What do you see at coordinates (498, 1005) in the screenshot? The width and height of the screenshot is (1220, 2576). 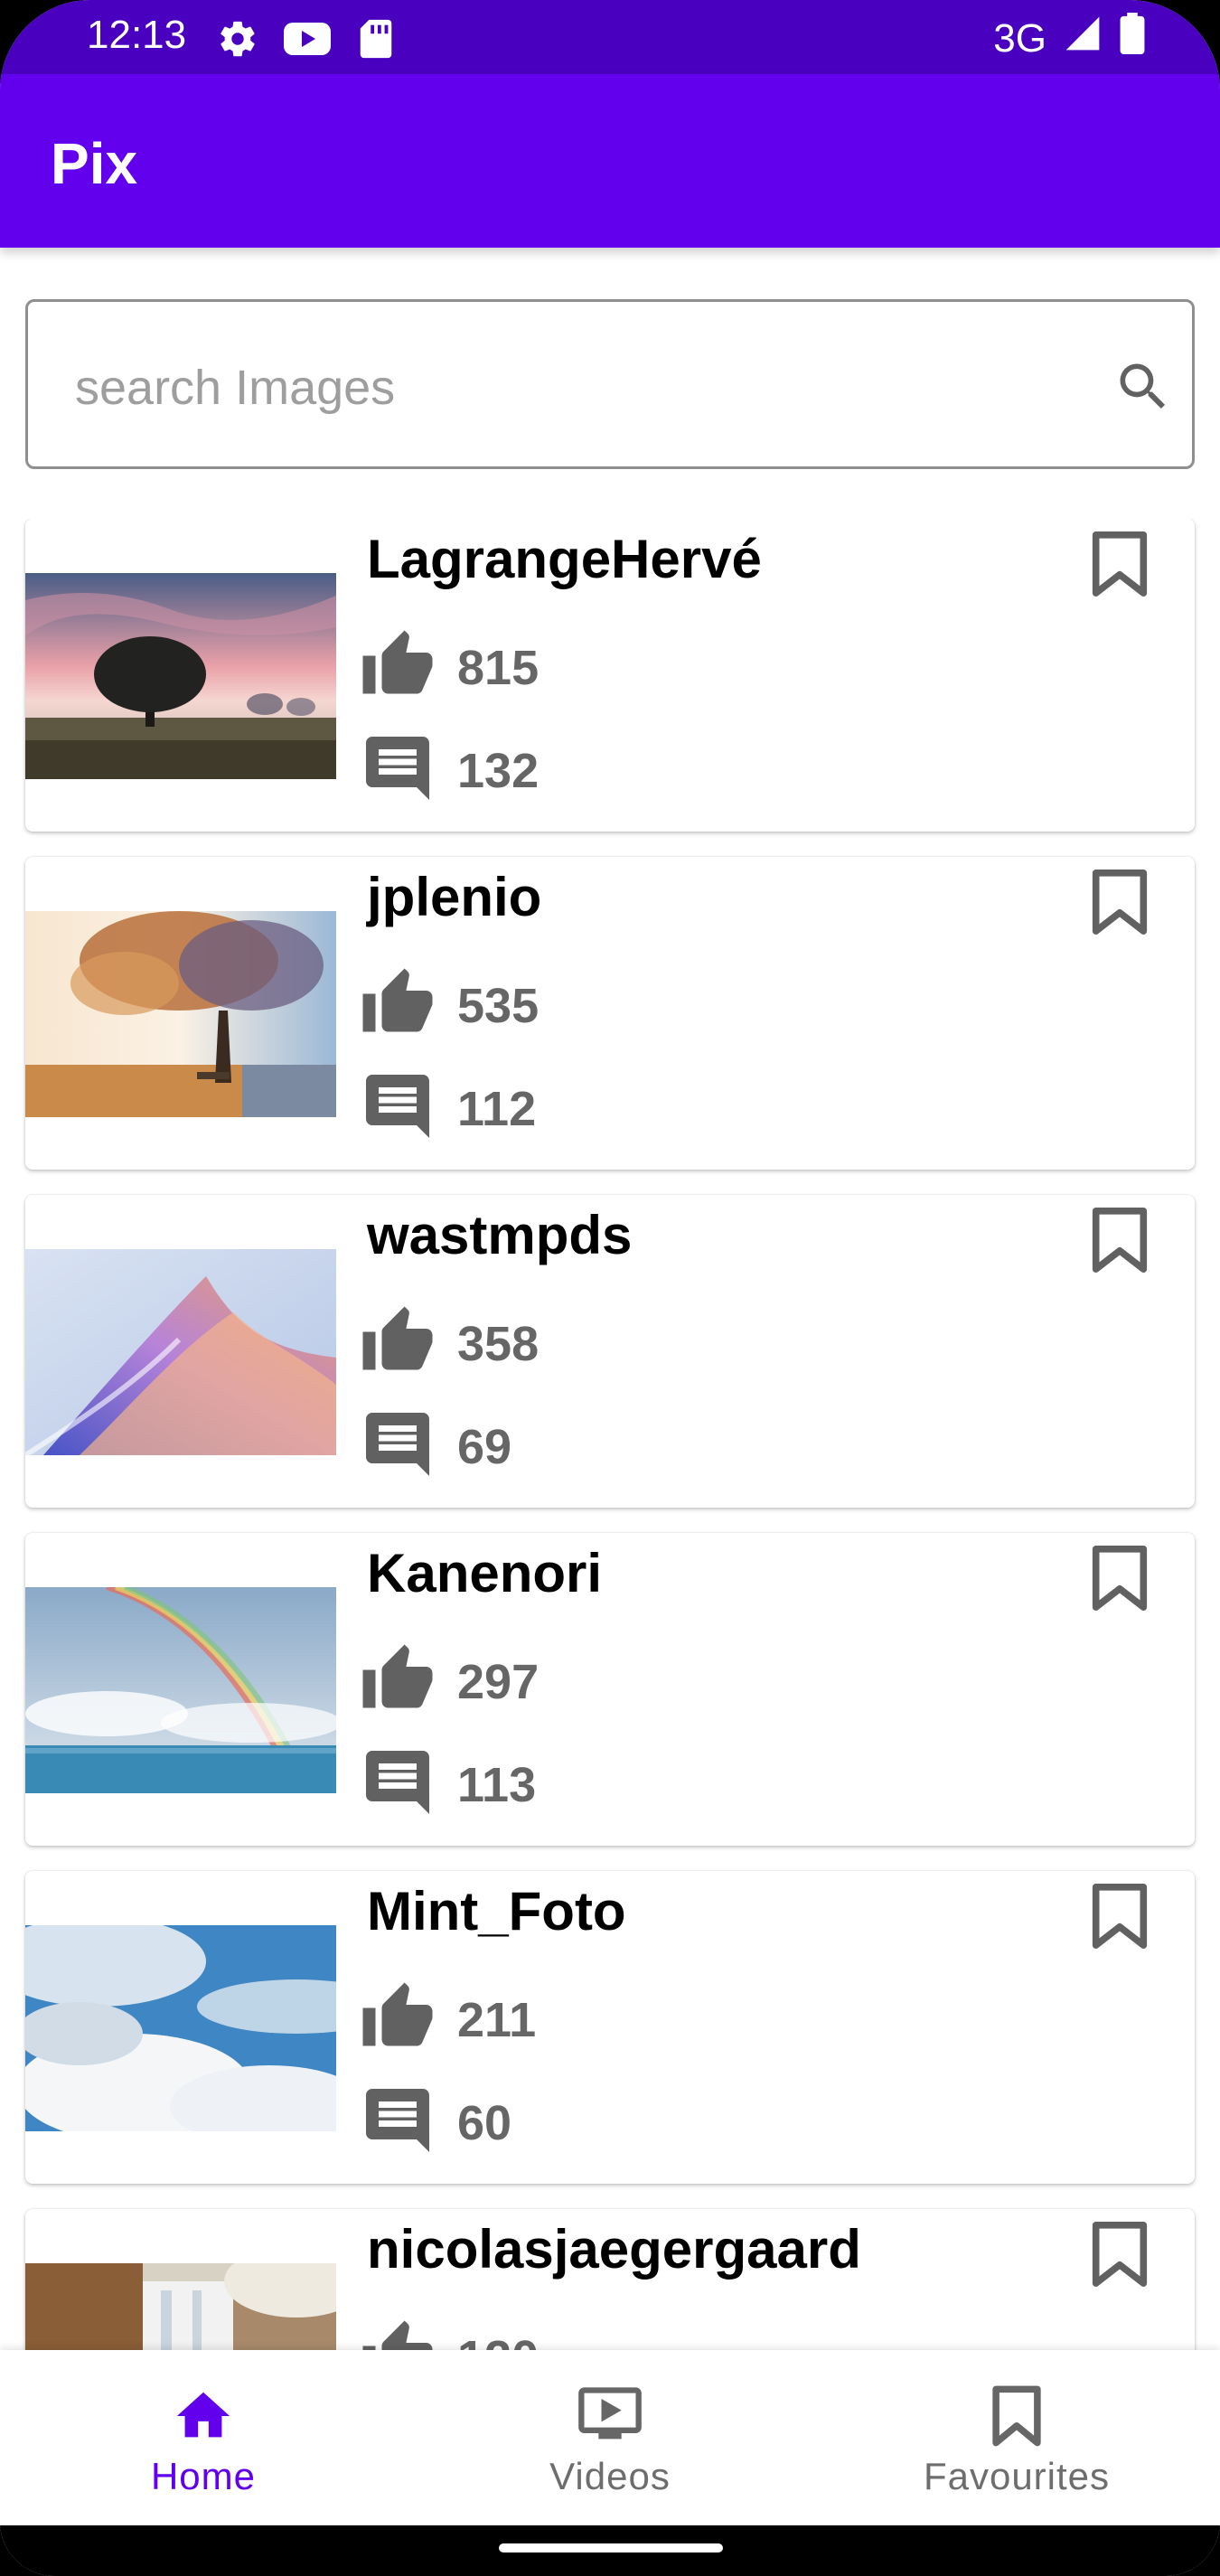 I see `likes-count: 535` at bounding box center [498, 1005].